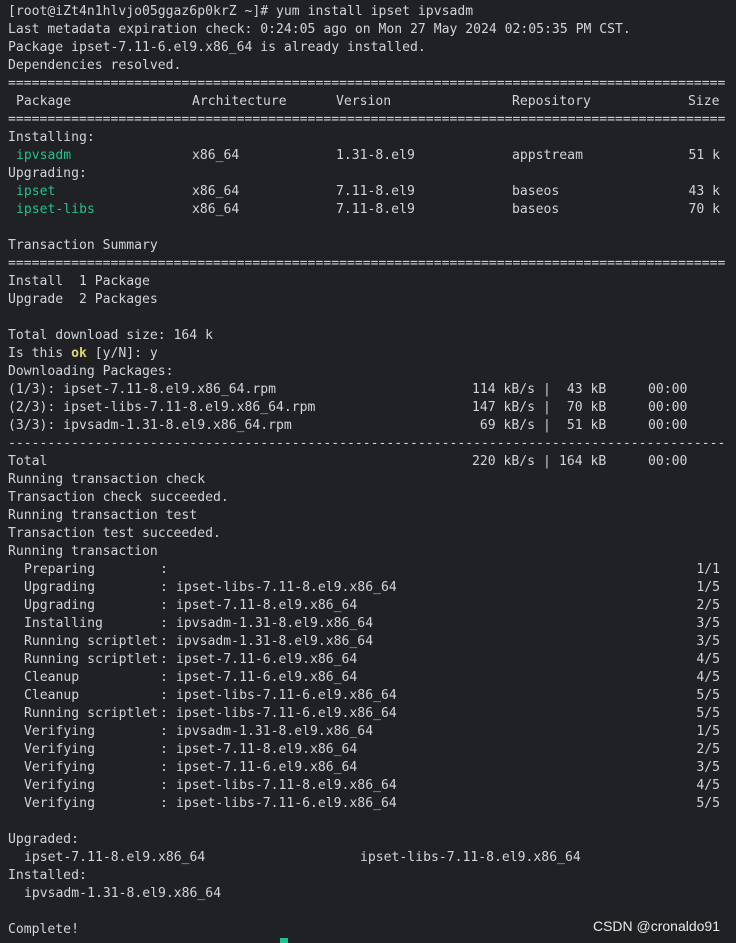 Image resolution: width=736 pixels, height=943 pixels. What do you see at coordinates (551, 101) in the screenshot?
I see `col-header-repository: Repository` at bounding box center [551, 101].